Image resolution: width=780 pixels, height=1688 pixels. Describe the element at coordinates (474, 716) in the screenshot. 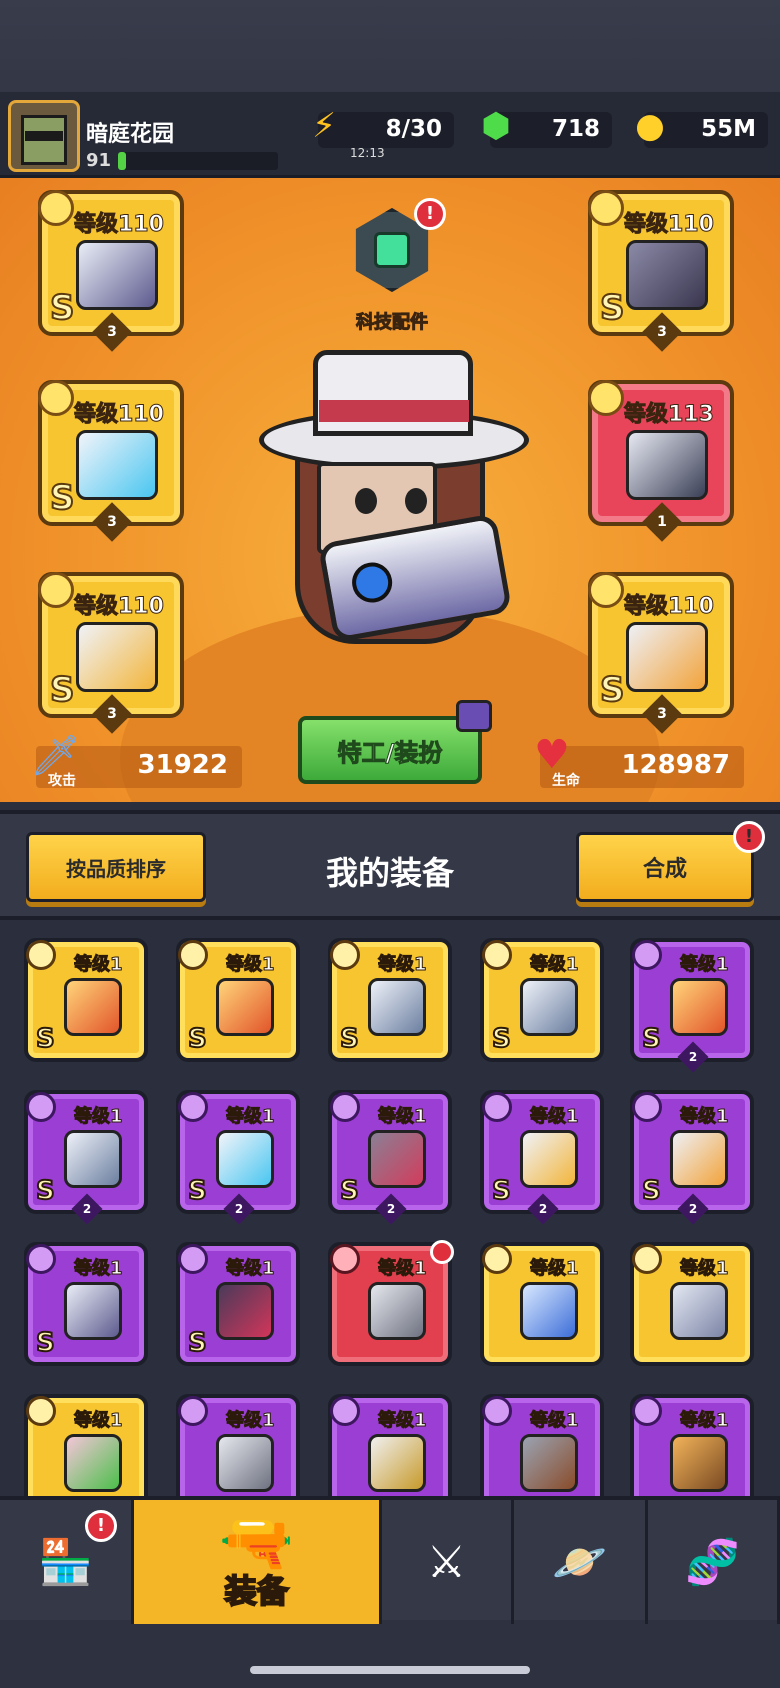

I see `purple-hat-icon` at that location.